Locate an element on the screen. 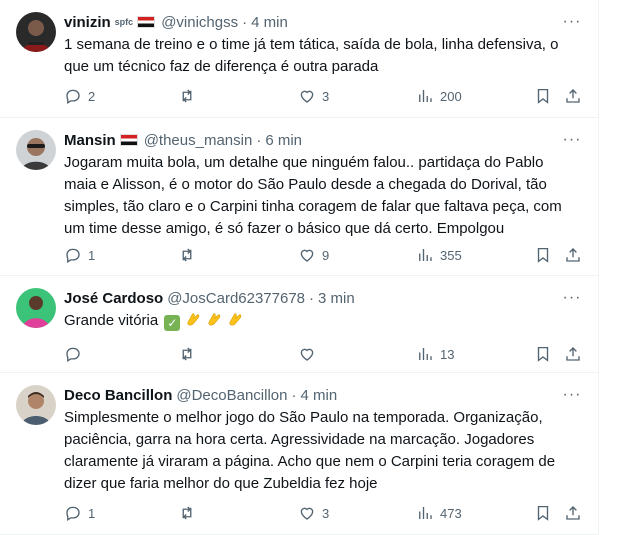 The width and height of the screenshot is (640, 535). view-count: 13 is located at coordinates (447, 354).